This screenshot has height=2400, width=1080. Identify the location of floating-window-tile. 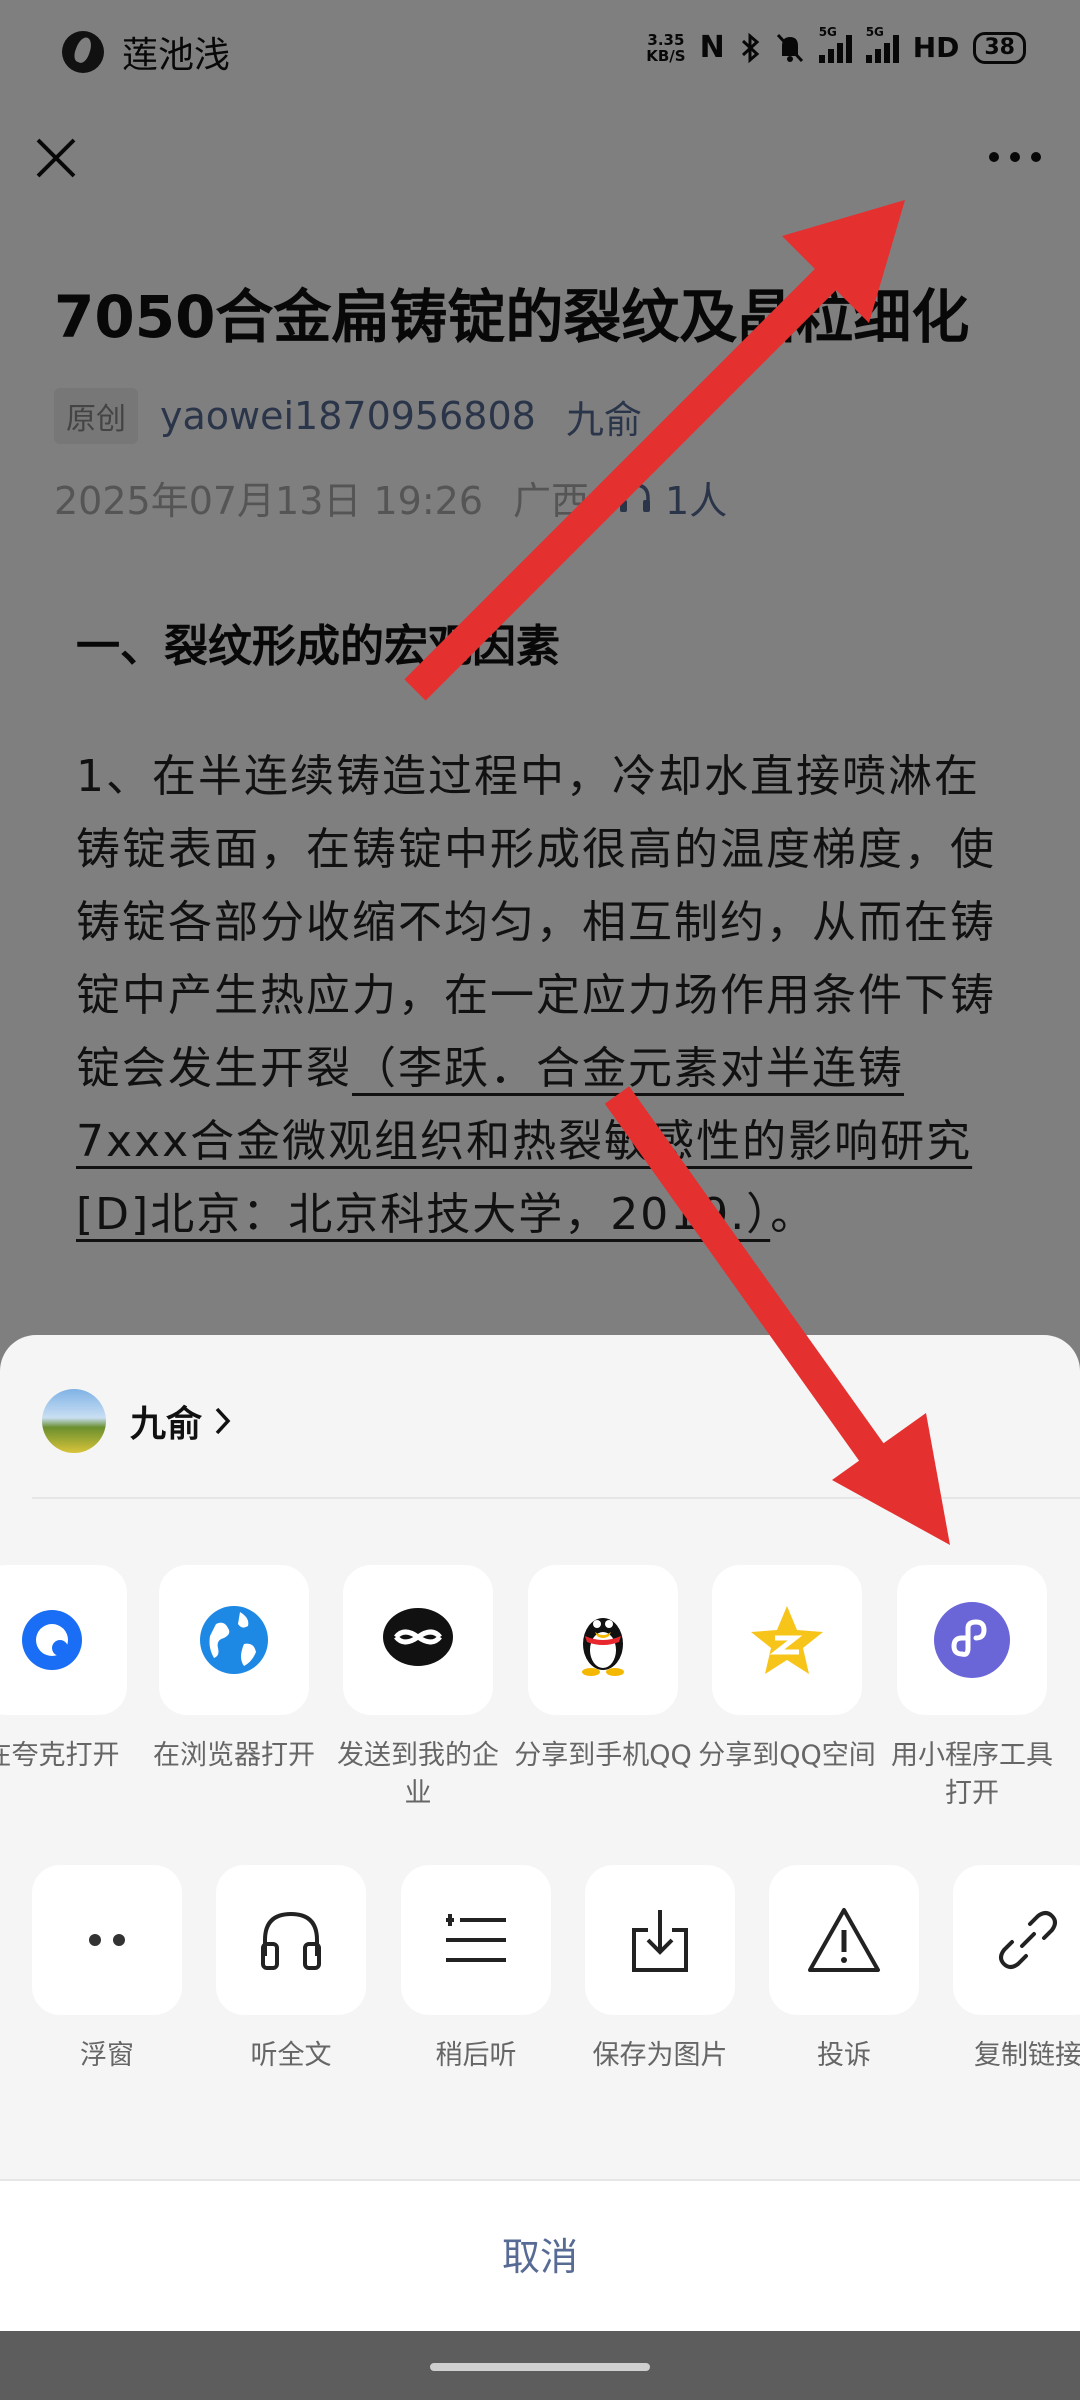
(107, 1940).